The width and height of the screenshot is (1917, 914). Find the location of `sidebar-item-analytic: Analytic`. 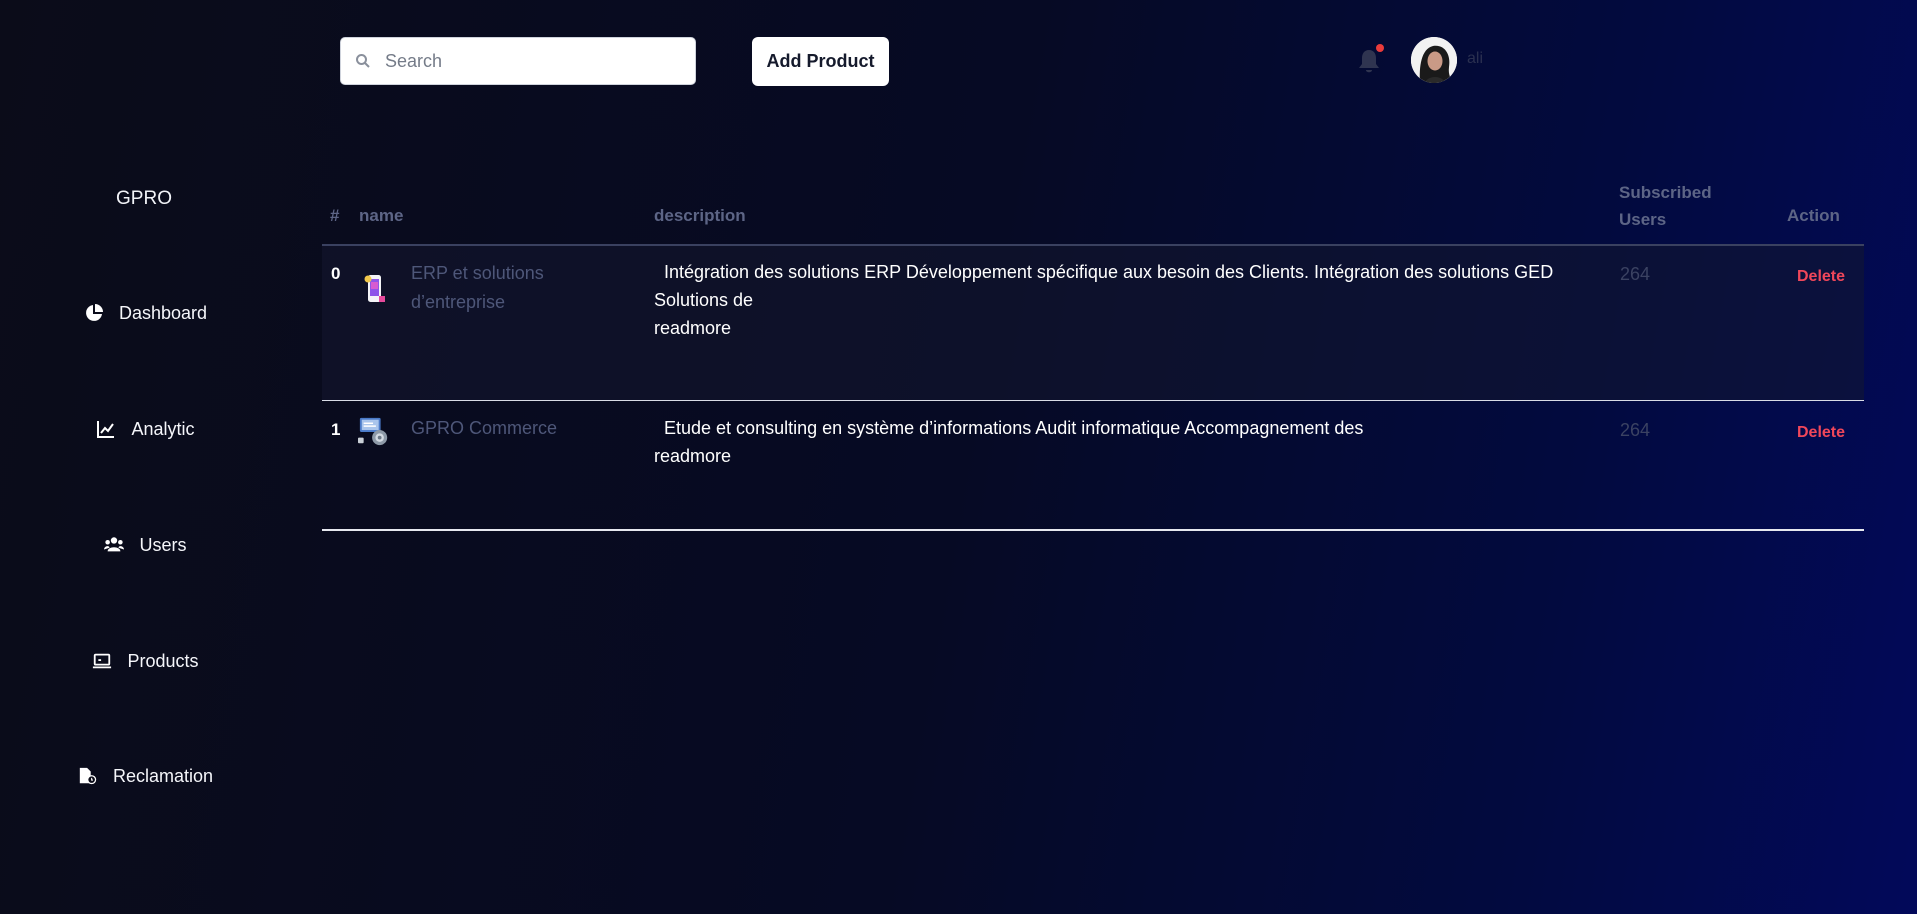

sidebar-item-analytic: Analytic is located at coordinates (145, 429).